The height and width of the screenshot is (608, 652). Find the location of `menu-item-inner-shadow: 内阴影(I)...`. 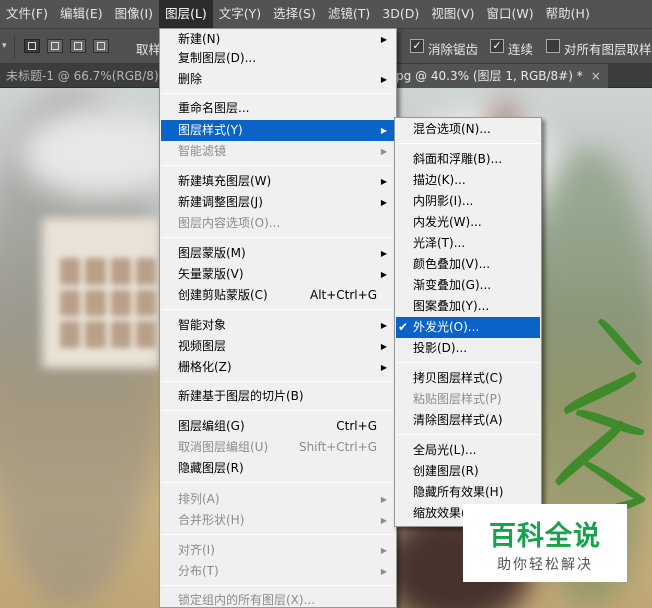

menu-item-inner-shadow: 内阴影(I)... is located at coordinates (468, 201).